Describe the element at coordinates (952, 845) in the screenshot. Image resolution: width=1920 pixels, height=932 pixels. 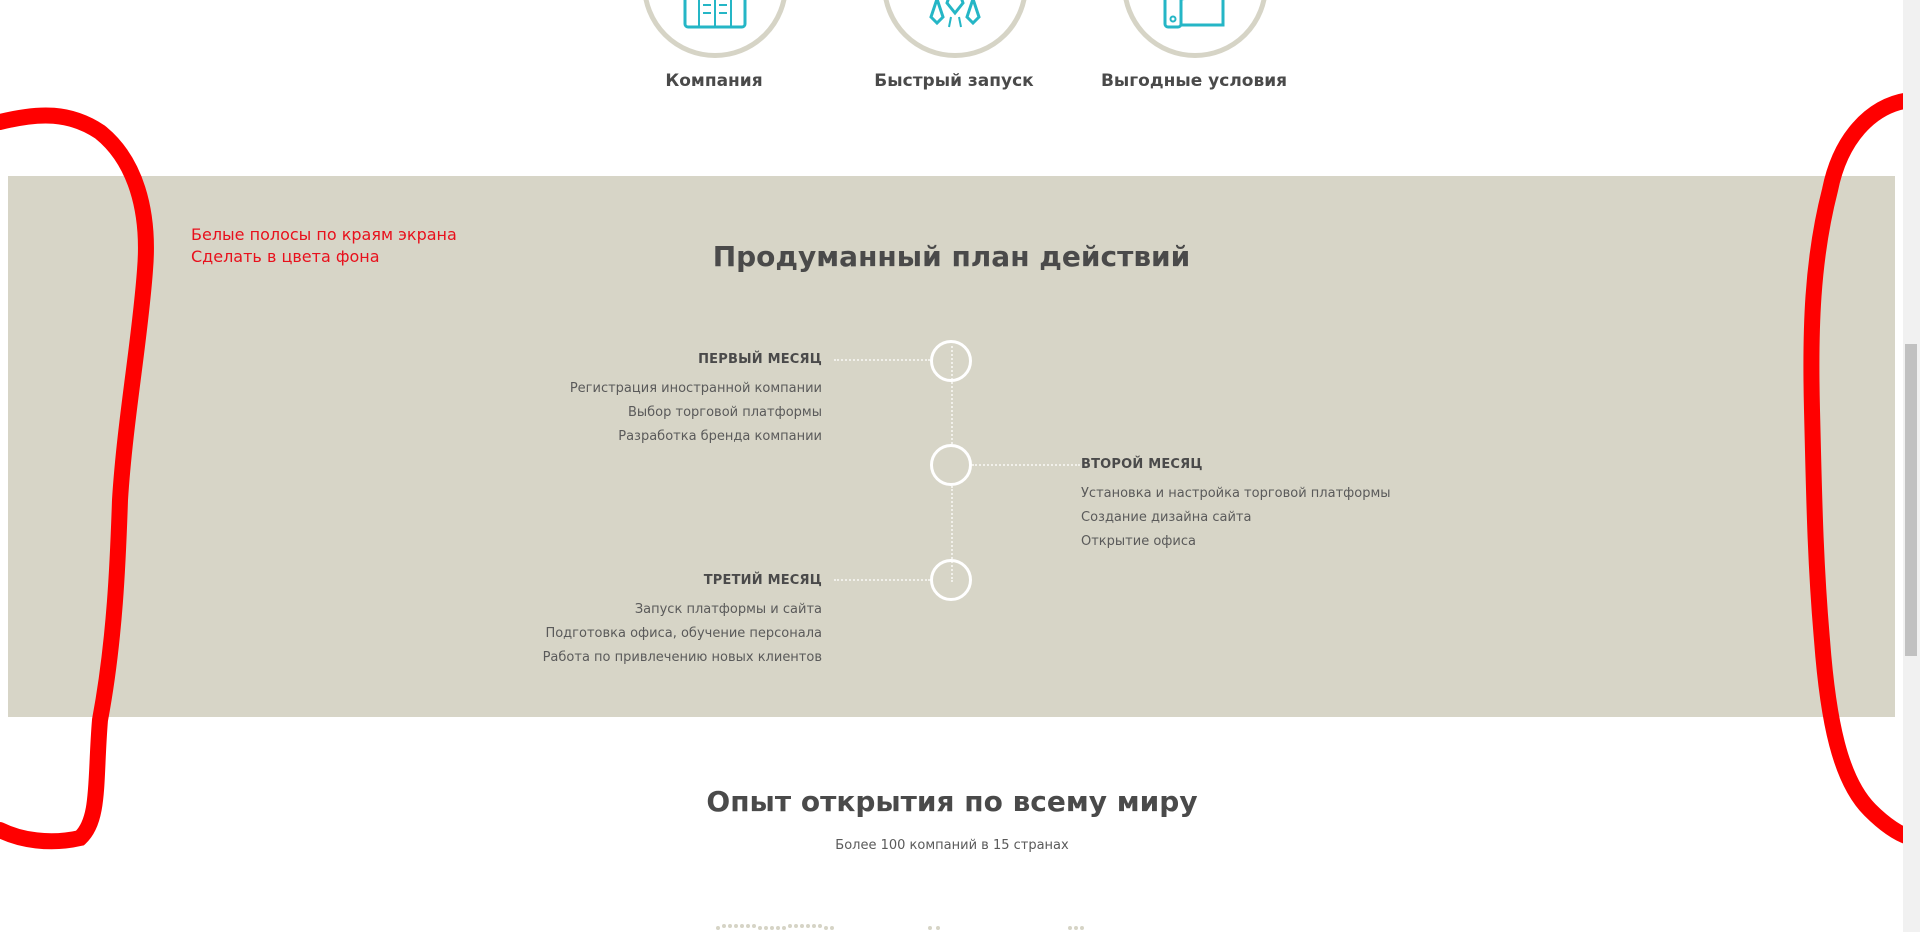
I see `world-subtitle: Более 100 компаний в 15 странах` at that location.